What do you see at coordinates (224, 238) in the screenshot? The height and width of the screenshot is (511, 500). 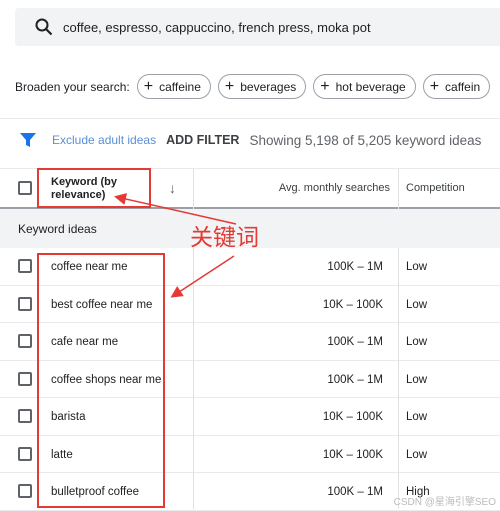 I see `annotation-label: 关键词` at bounding box center [224, 238].